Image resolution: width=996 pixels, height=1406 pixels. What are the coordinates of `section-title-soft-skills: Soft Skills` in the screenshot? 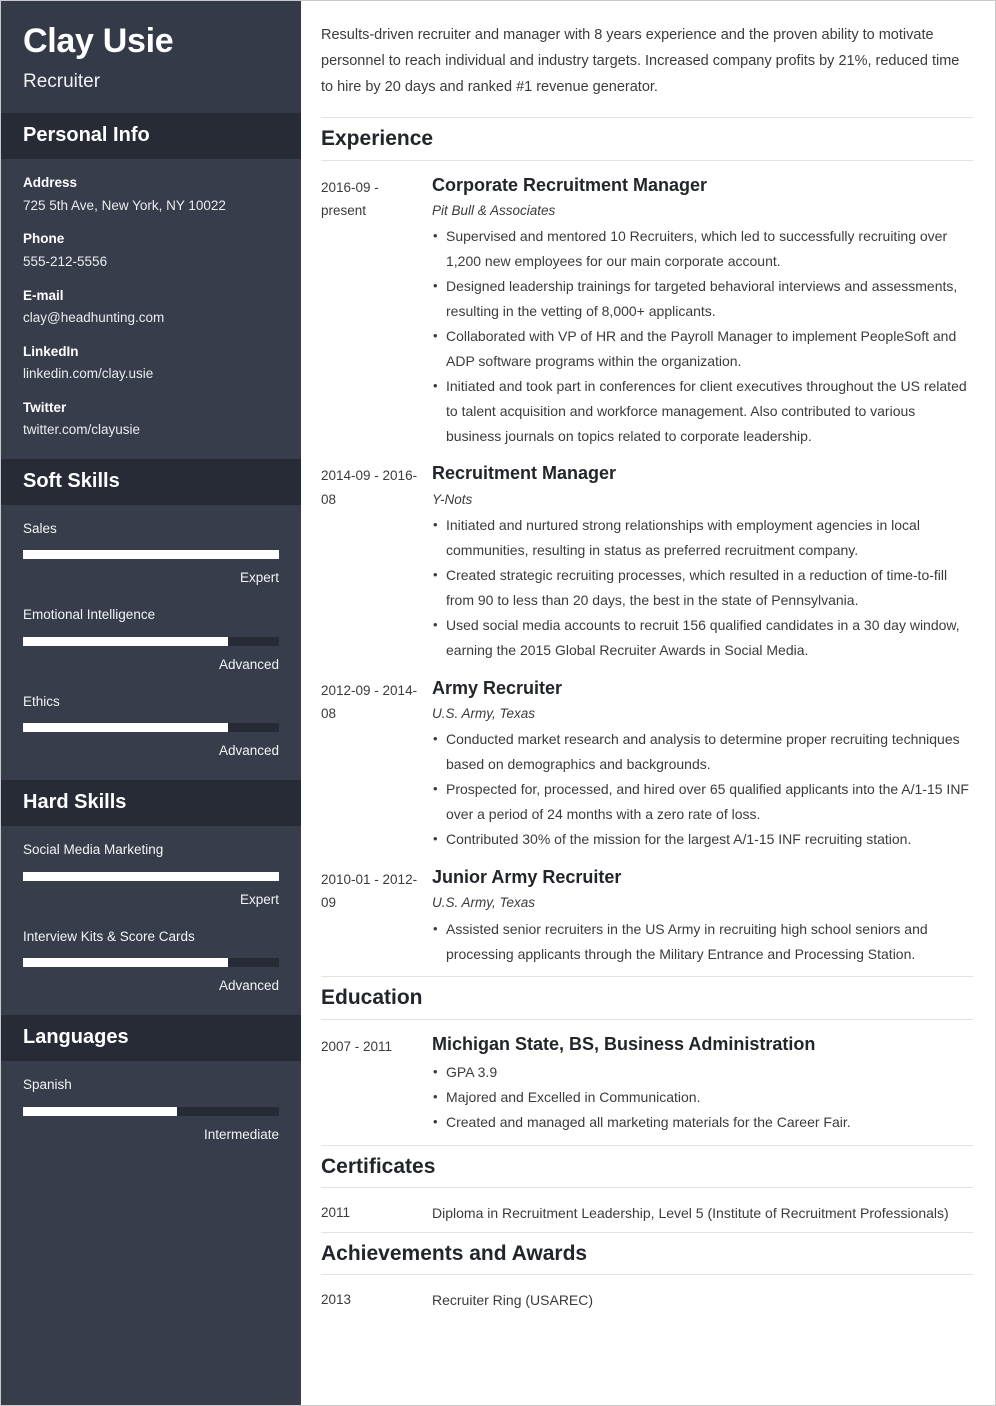 It's located at (71, 480).